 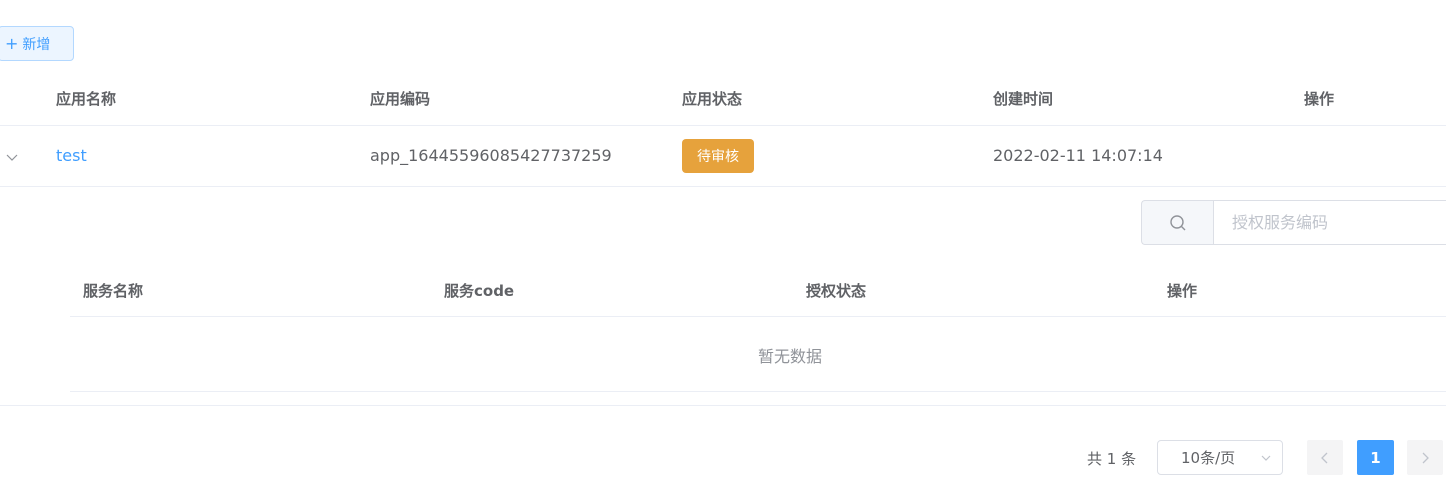 I want to click on plus-icon: +, so click(x=12, y=43).